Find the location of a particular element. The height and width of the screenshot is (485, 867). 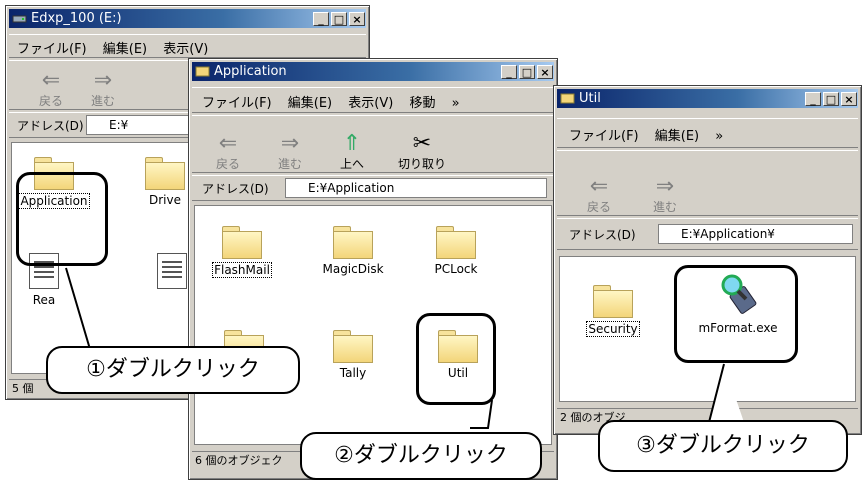

callout-step2: ②ダブルクリック is located at coordinates (421, 456).